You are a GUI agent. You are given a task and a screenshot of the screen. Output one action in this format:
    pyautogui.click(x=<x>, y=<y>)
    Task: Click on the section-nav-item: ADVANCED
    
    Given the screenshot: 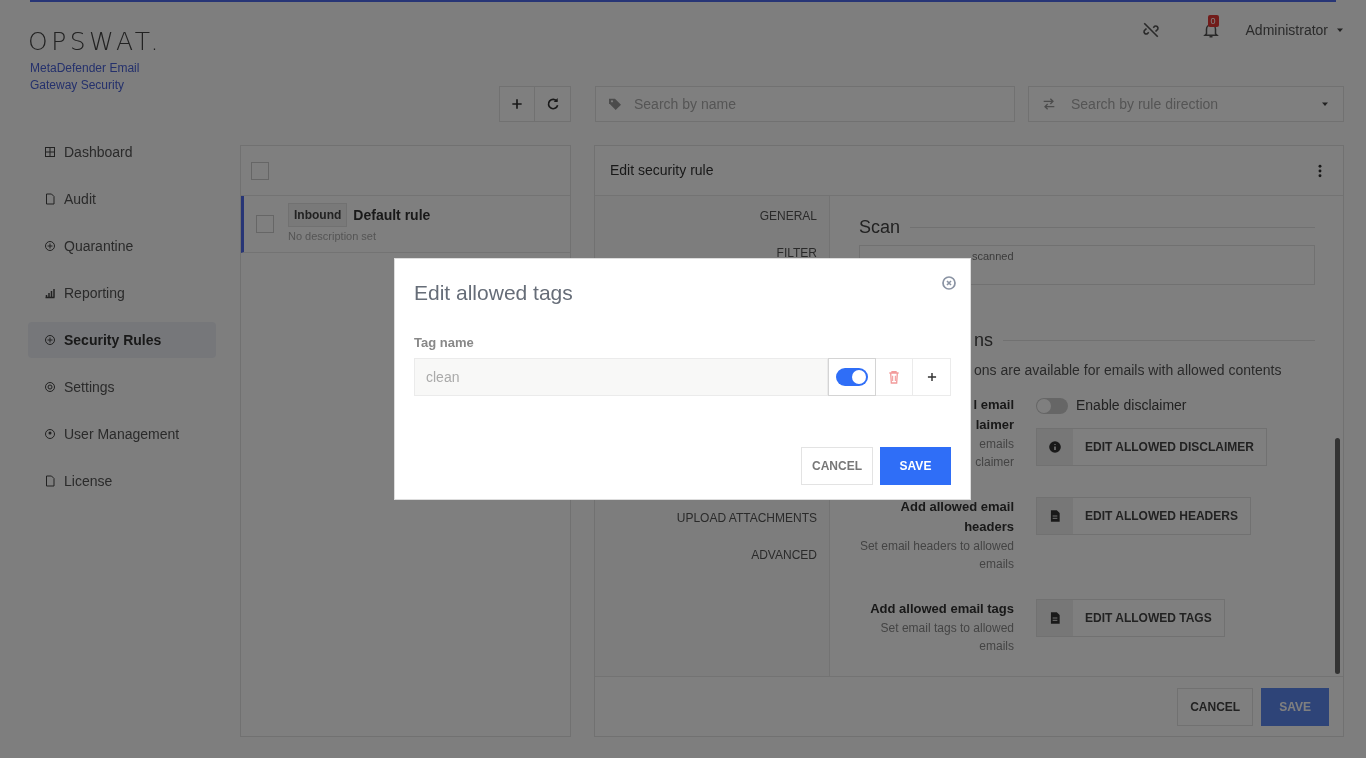 What is the action you would take?
    pyautogui.click(x=784, y=565)
    